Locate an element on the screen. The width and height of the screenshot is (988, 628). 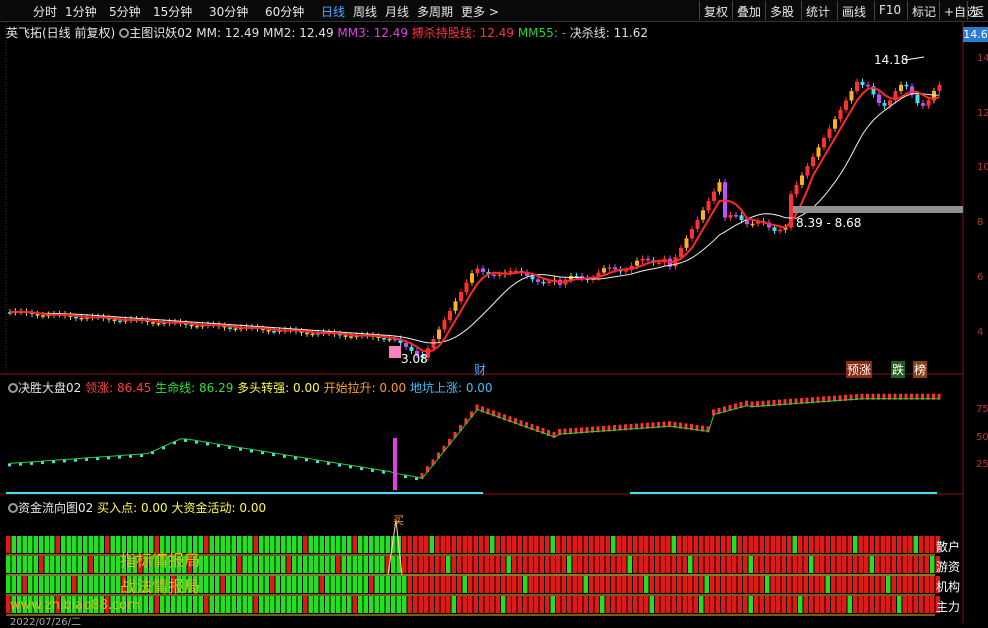
marker-die: 跌 is located at coordinates (898, 369).